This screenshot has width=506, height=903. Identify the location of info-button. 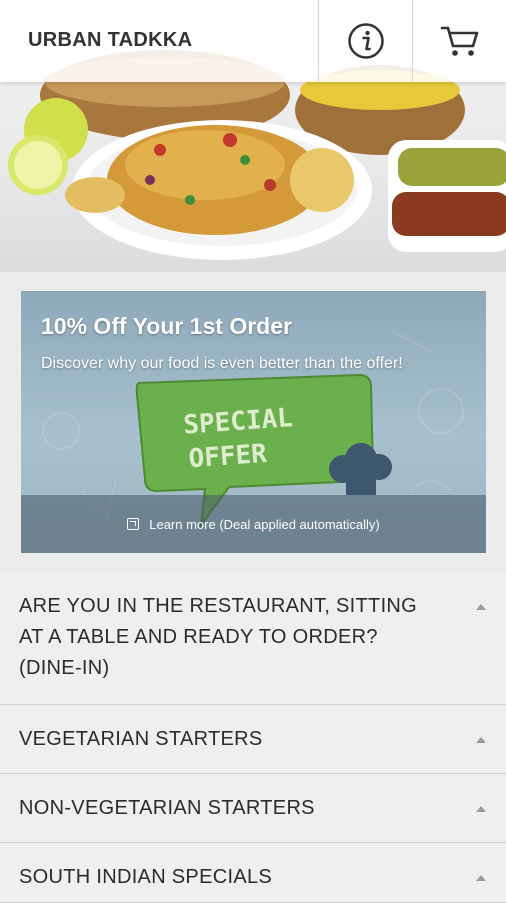
(365, 41).